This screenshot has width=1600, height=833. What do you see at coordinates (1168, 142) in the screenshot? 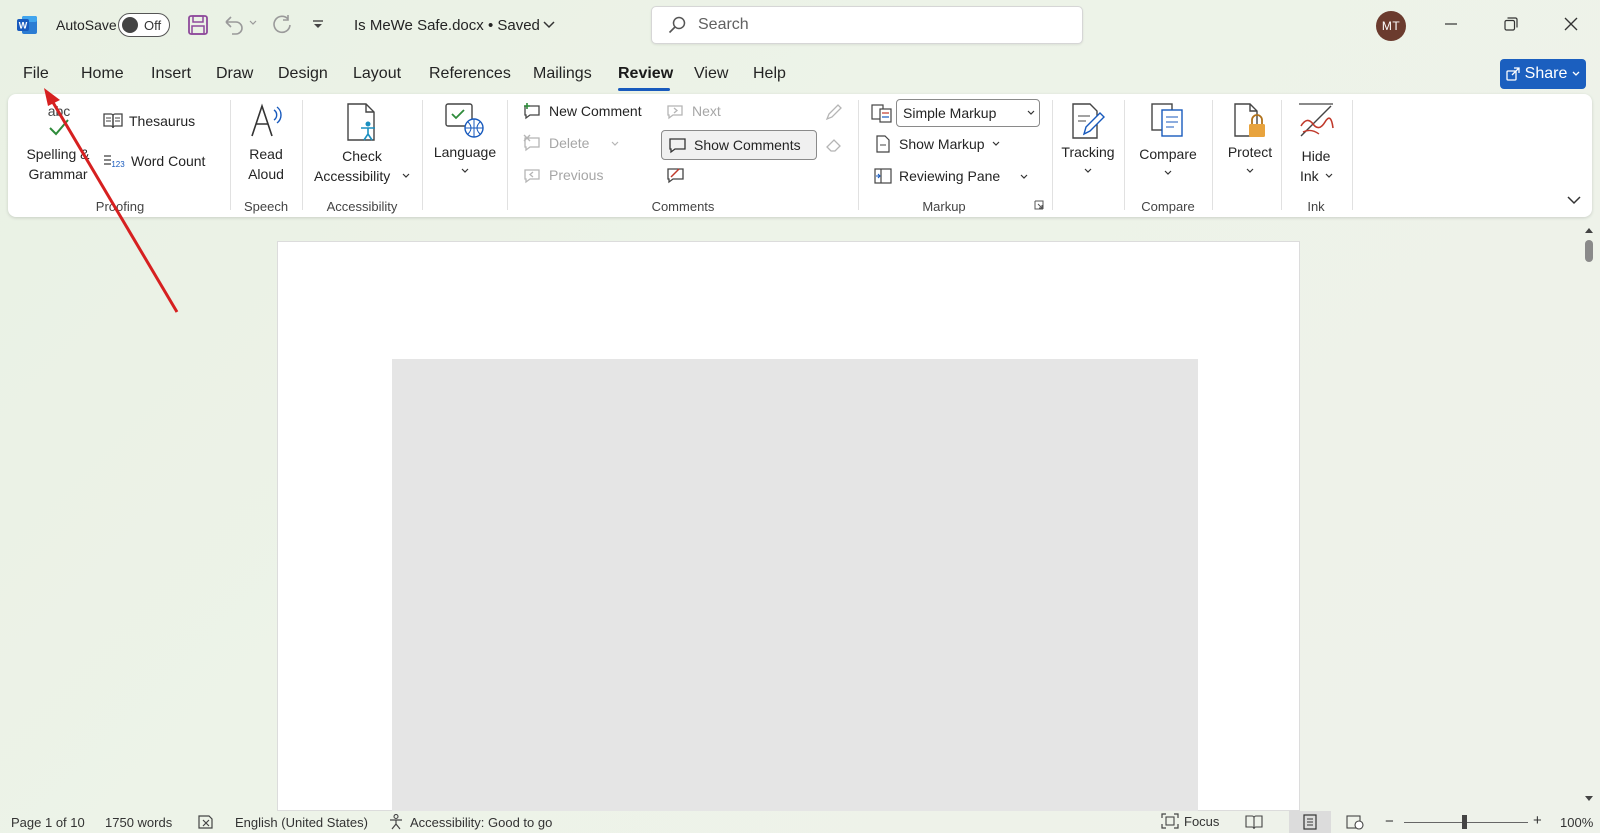
I see `compare-button: Compare` at bounding box center [1168, 142].